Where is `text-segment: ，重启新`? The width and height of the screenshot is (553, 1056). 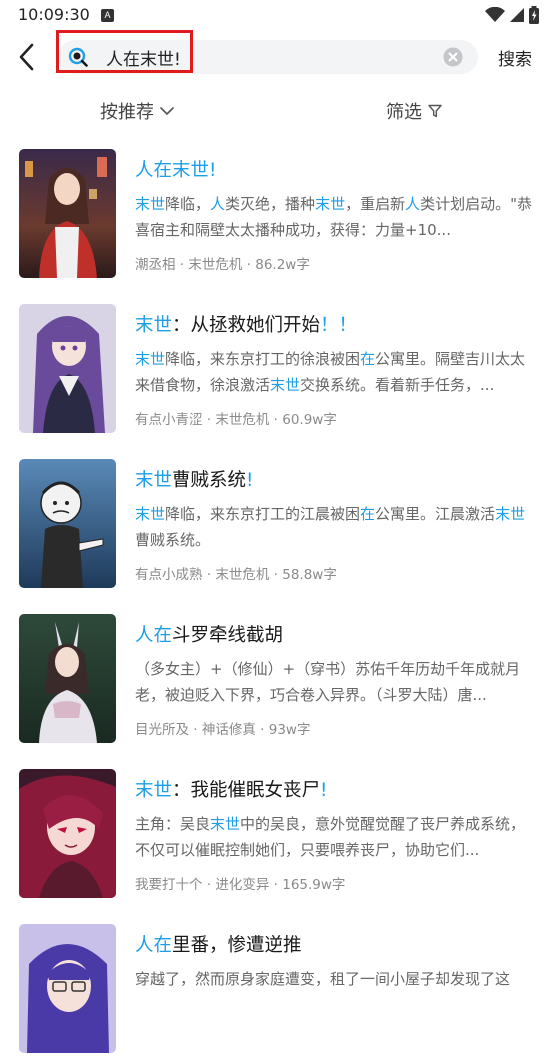 text-segment: ，重启新 is located at coordinates (375, 204).